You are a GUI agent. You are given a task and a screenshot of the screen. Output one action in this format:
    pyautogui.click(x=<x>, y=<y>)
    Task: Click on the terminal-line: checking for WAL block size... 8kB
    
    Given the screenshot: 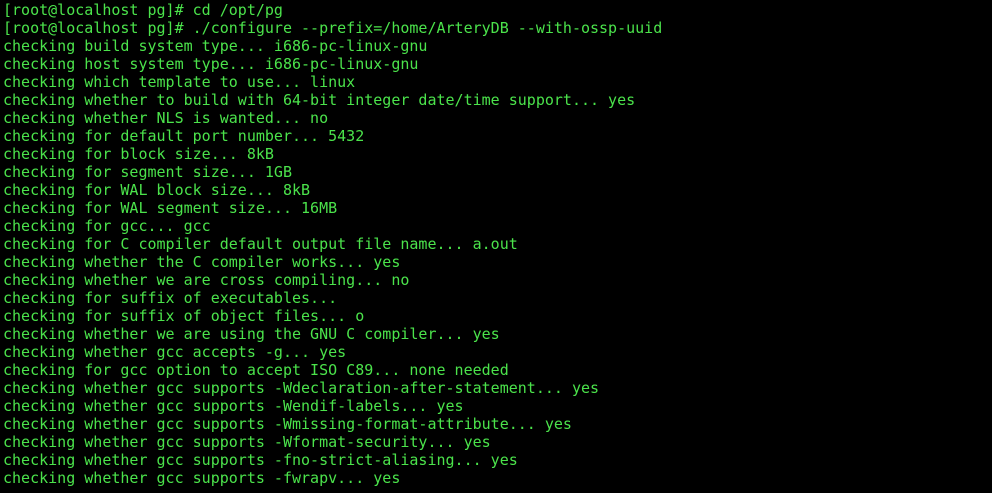 What is the action you would take?
    pyautogui.click(x=157, y=190)
    